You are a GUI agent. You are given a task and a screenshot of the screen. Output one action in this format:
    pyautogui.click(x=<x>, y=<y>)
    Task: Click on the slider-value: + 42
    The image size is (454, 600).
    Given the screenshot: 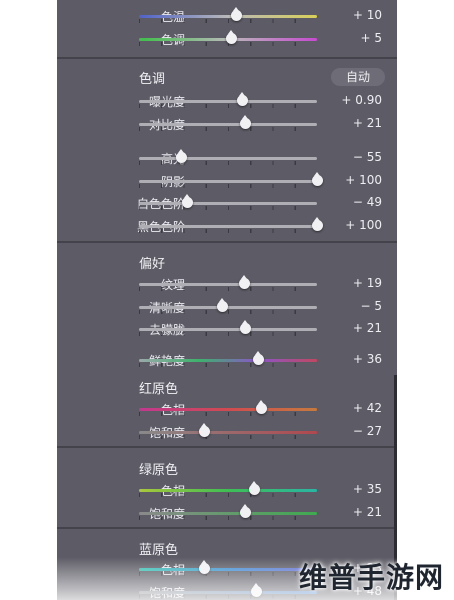 What is the action you would take?
    pyautogui.click(x=367, y=408)
    